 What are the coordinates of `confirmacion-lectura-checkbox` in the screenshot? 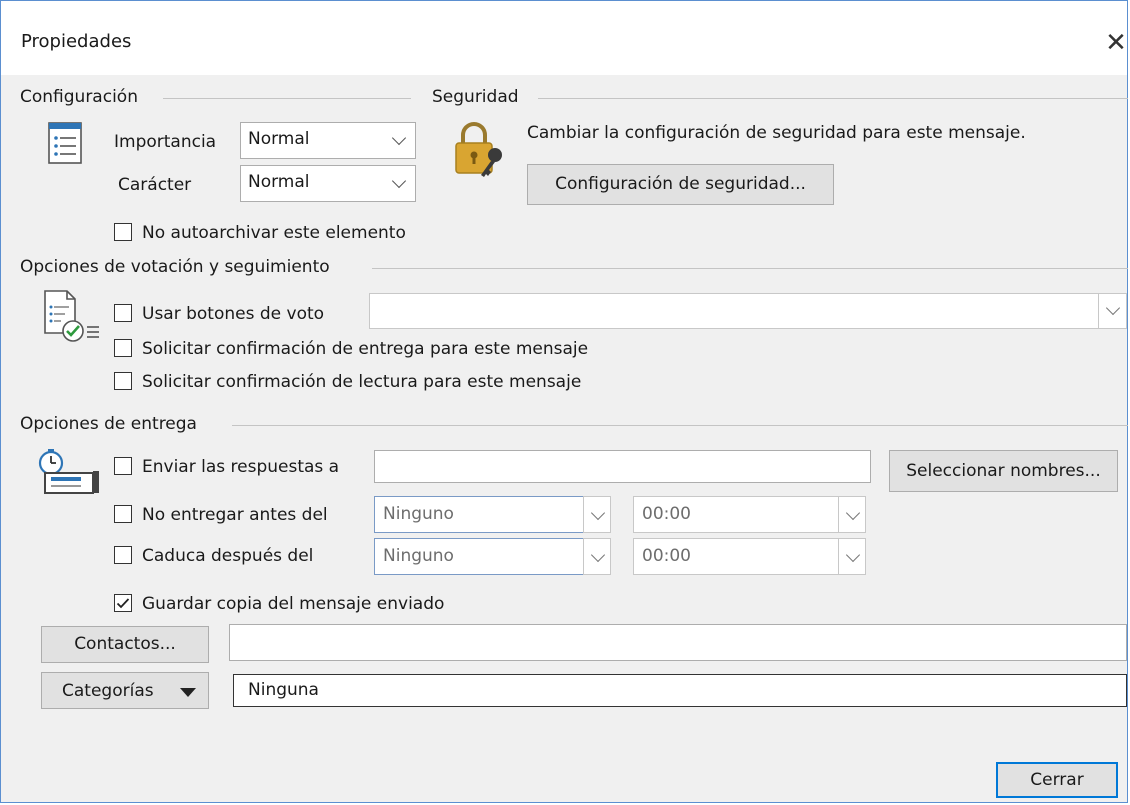 It's located at (123, 381).